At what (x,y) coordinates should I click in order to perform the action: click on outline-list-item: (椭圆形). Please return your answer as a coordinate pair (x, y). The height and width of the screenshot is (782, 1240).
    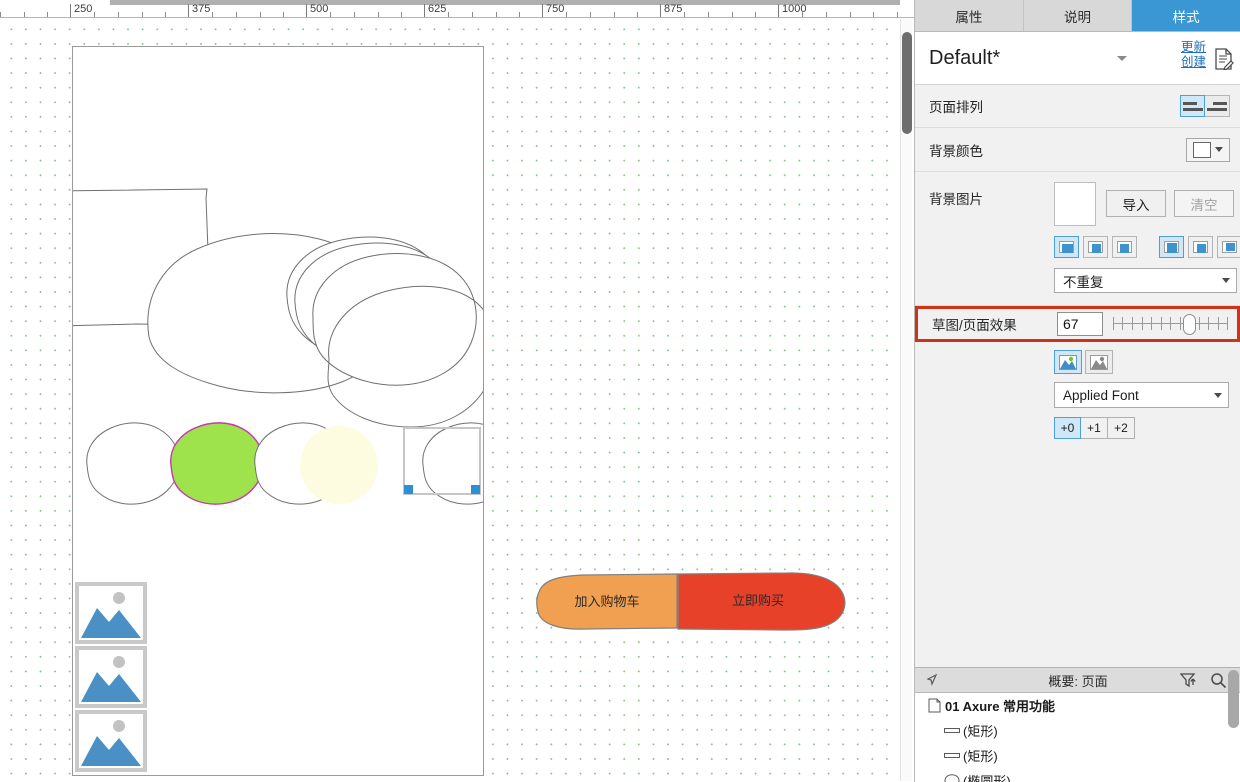
    Looking at the image, I should click on (1077, 775).